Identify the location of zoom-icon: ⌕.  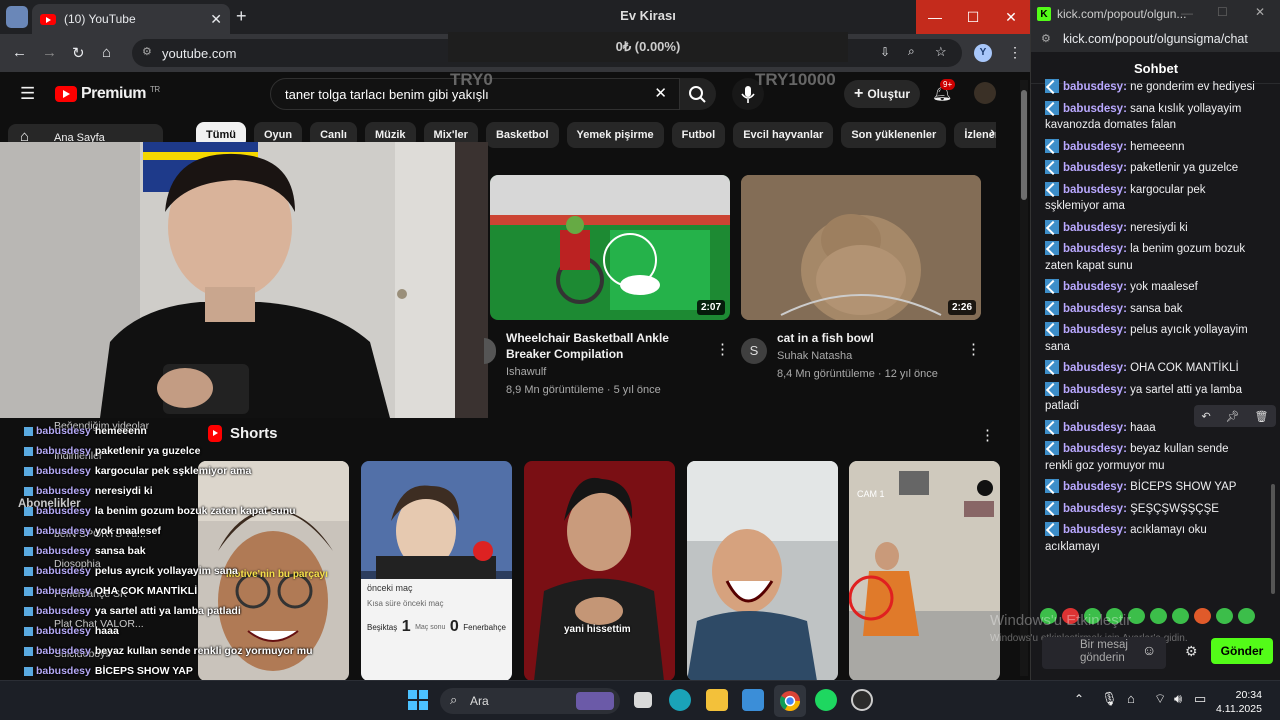
(911, 51).